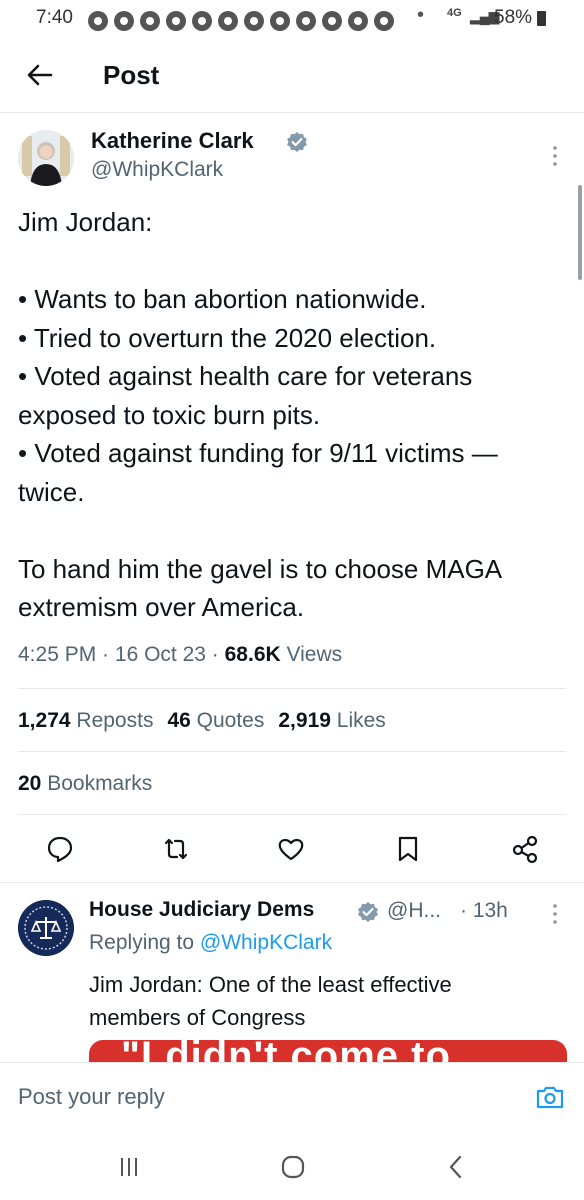 The height and width of the screenshot is (1200, 584). Describe the element at coordinates (54, 17) in the screenshot. I see `status-time: 7:40` at that location.